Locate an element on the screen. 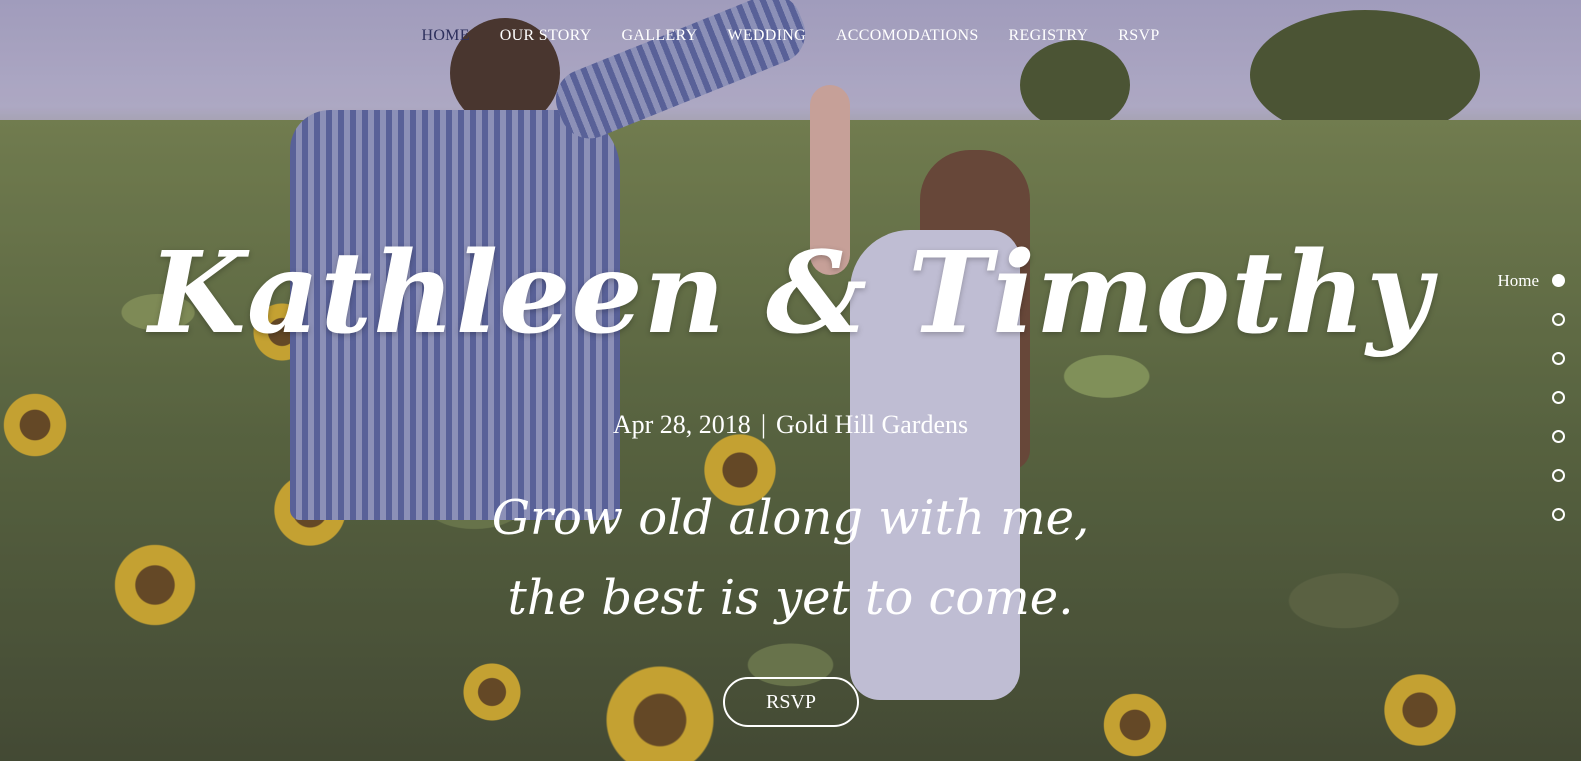  section-dot-navigation: Home is located at coordinates (1515, 408).